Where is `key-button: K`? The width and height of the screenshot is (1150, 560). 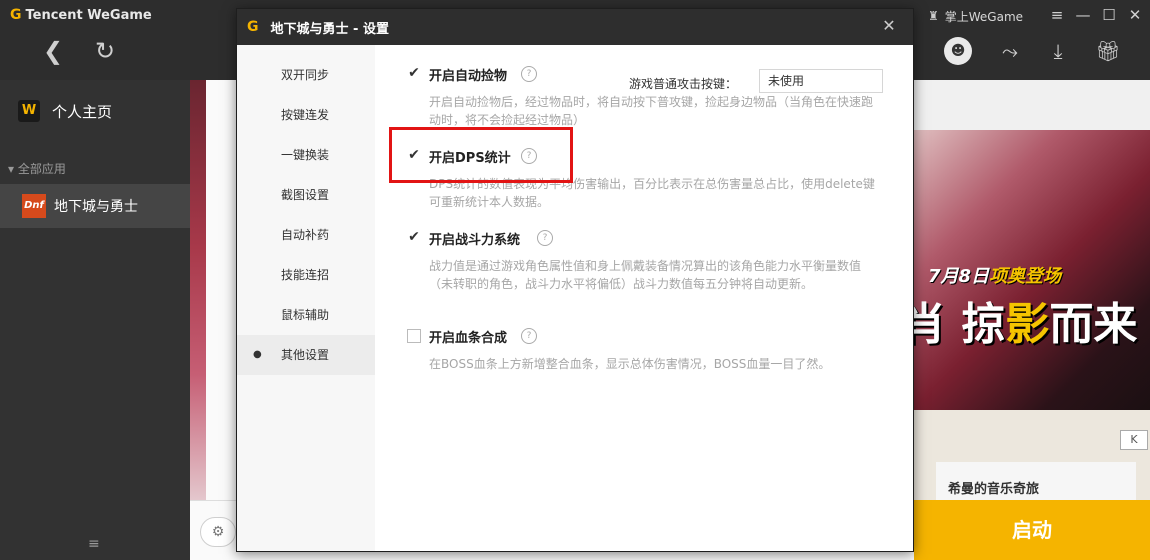
key-button: K is located at coordinates (1134, 440).